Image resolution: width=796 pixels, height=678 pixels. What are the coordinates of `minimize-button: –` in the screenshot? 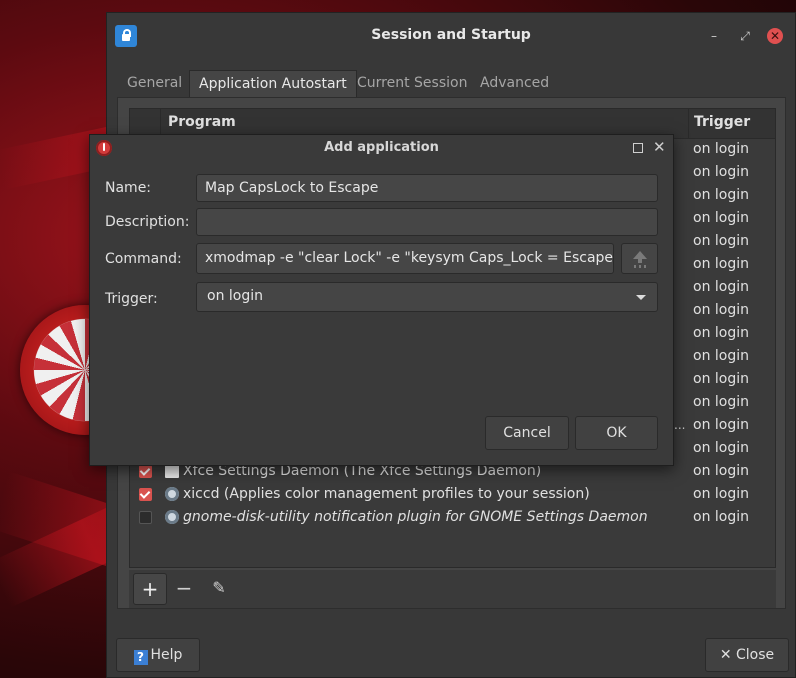 It's located at (714, 36).